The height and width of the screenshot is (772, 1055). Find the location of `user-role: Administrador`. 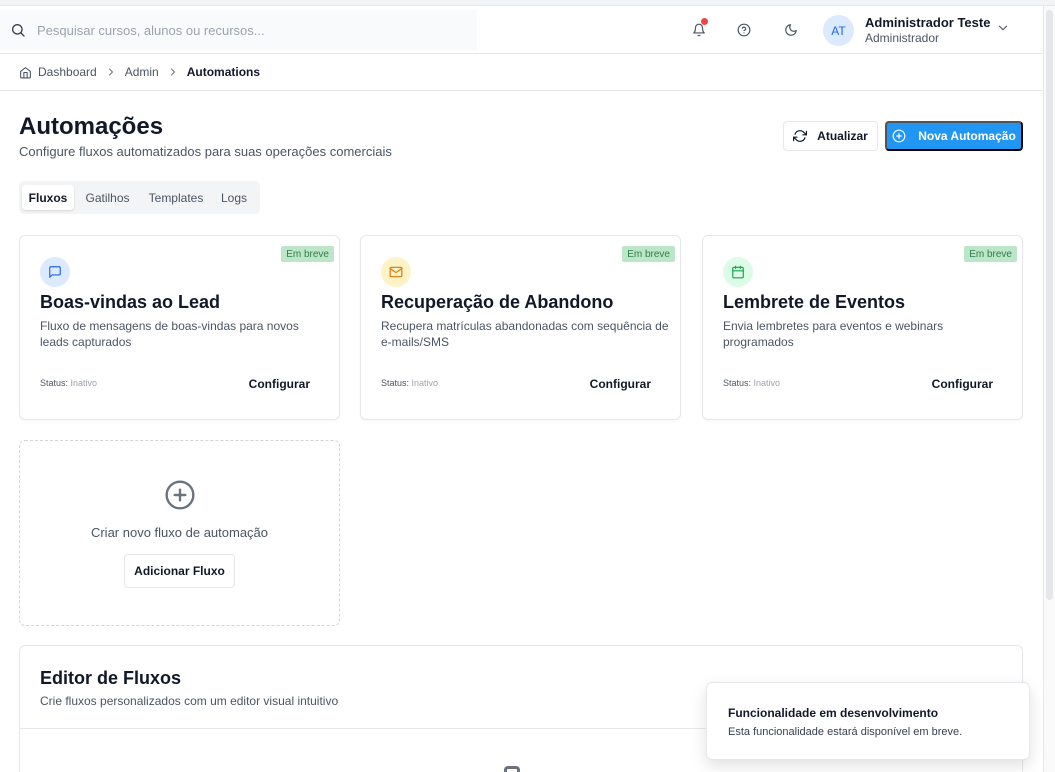

user-role: Administrador is located at coordinates (902, 38).